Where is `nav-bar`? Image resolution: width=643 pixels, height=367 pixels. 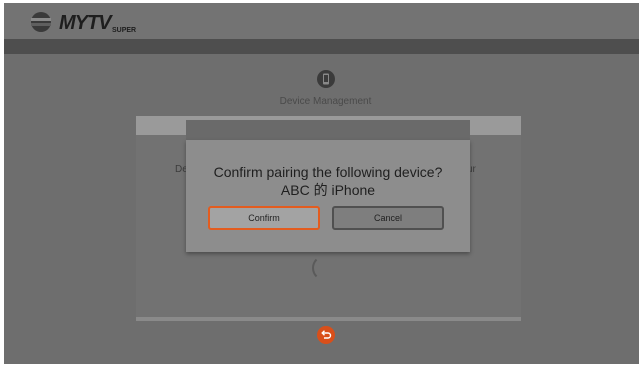 nav-bar is located at coordinates (321, 46).